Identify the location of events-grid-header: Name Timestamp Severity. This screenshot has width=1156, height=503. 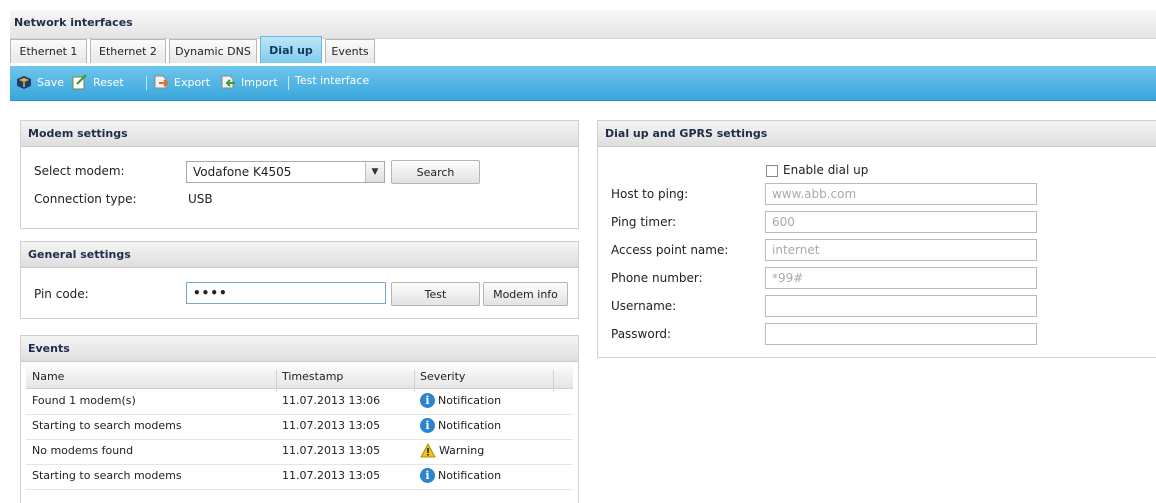
(299, 379).